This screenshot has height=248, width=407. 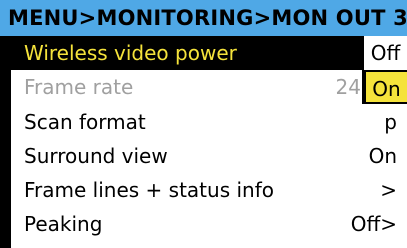 What do you see at coordinates (5, 142) in the screenshot?
I see `menu-scrollbar` at bounding box center [5, 142].